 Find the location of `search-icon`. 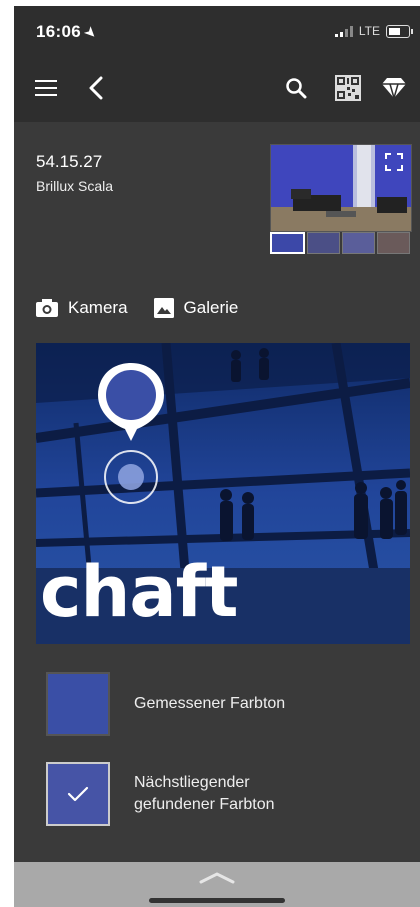

search-icon is located at coordinates (296, 88).